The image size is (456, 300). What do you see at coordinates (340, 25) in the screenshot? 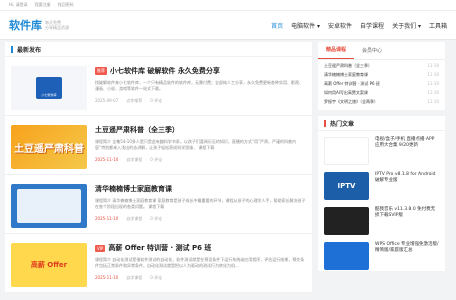
I see `nav-android-software: 安卓软件` at bounding box center [340, 25].